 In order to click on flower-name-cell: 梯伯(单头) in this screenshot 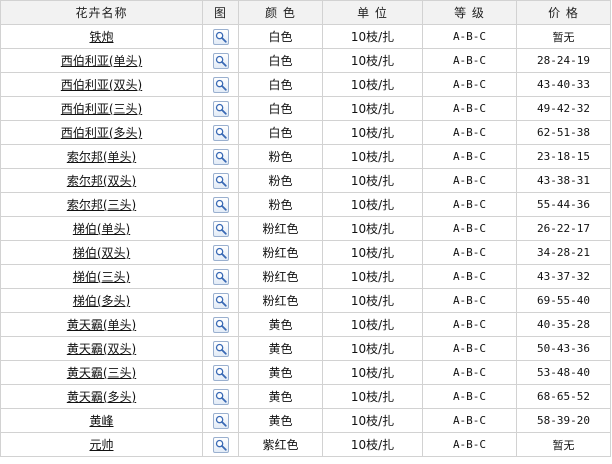, I will do `click(101, 228)`.